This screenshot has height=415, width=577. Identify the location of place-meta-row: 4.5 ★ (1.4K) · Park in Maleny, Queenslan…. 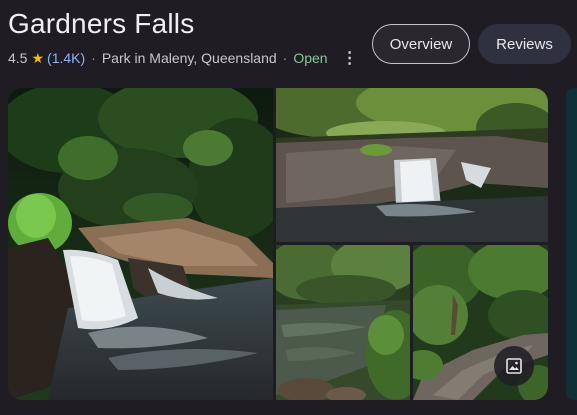
(183, 58).